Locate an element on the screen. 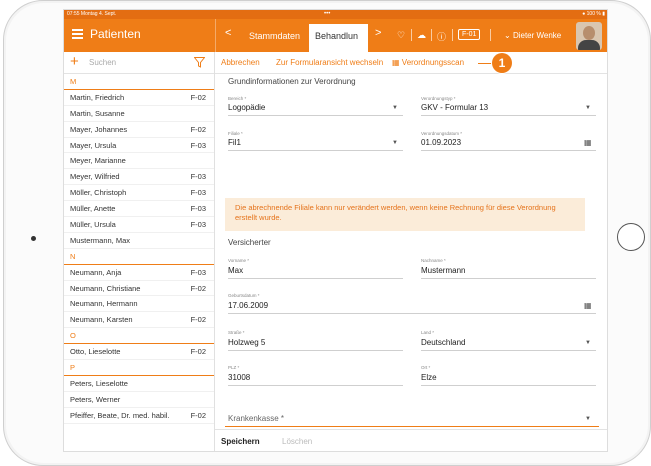 The image size is (651, 466). land-select: Deutschland is located at coordinates (508, 344).